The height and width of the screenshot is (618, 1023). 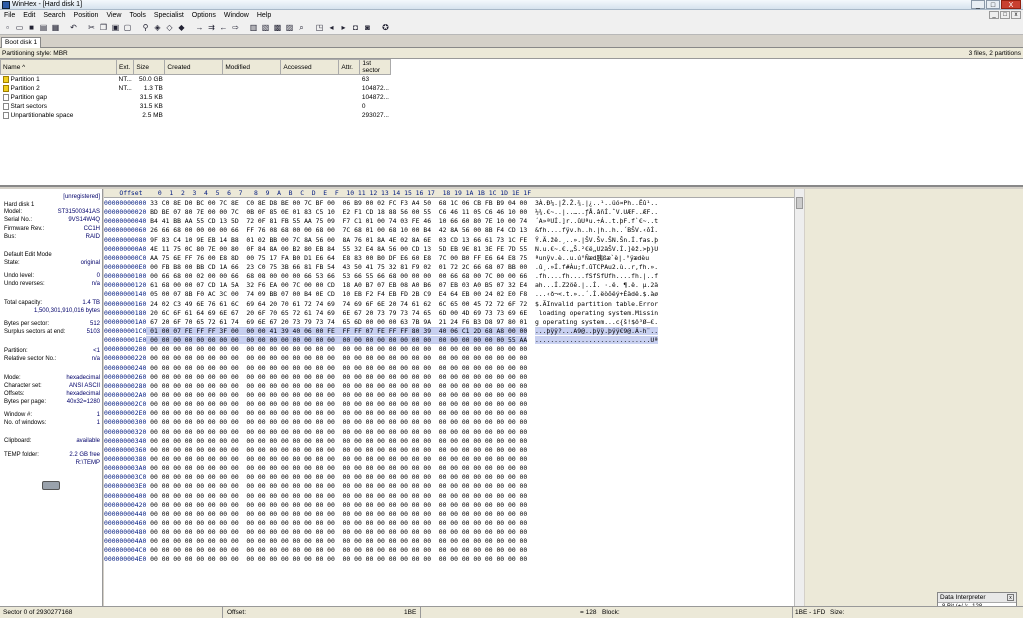 I want to click on menu-window: Window, so click(x=236, y=15).